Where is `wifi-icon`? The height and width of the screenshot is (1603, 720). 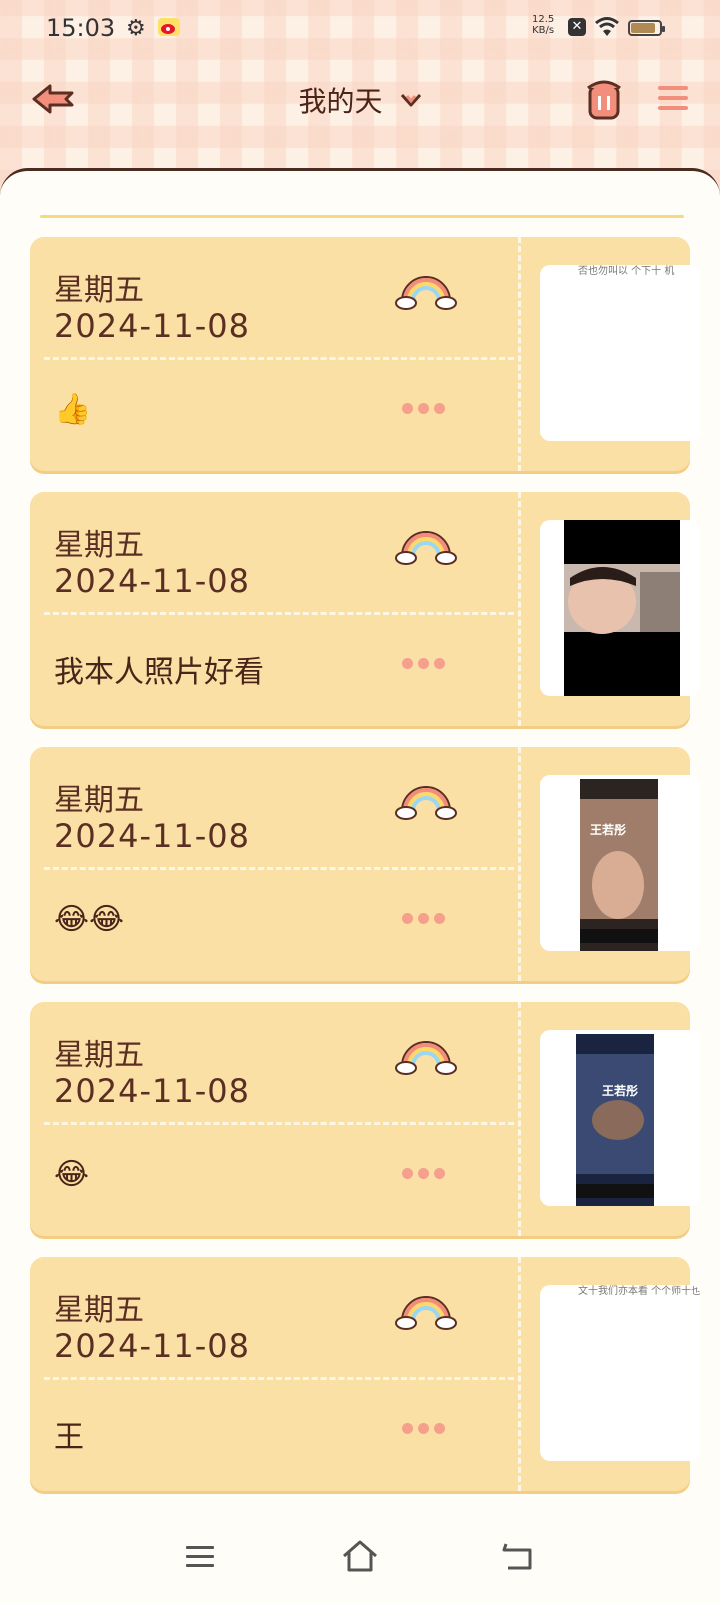 wifi-icon is located at coordinates (607, 26).